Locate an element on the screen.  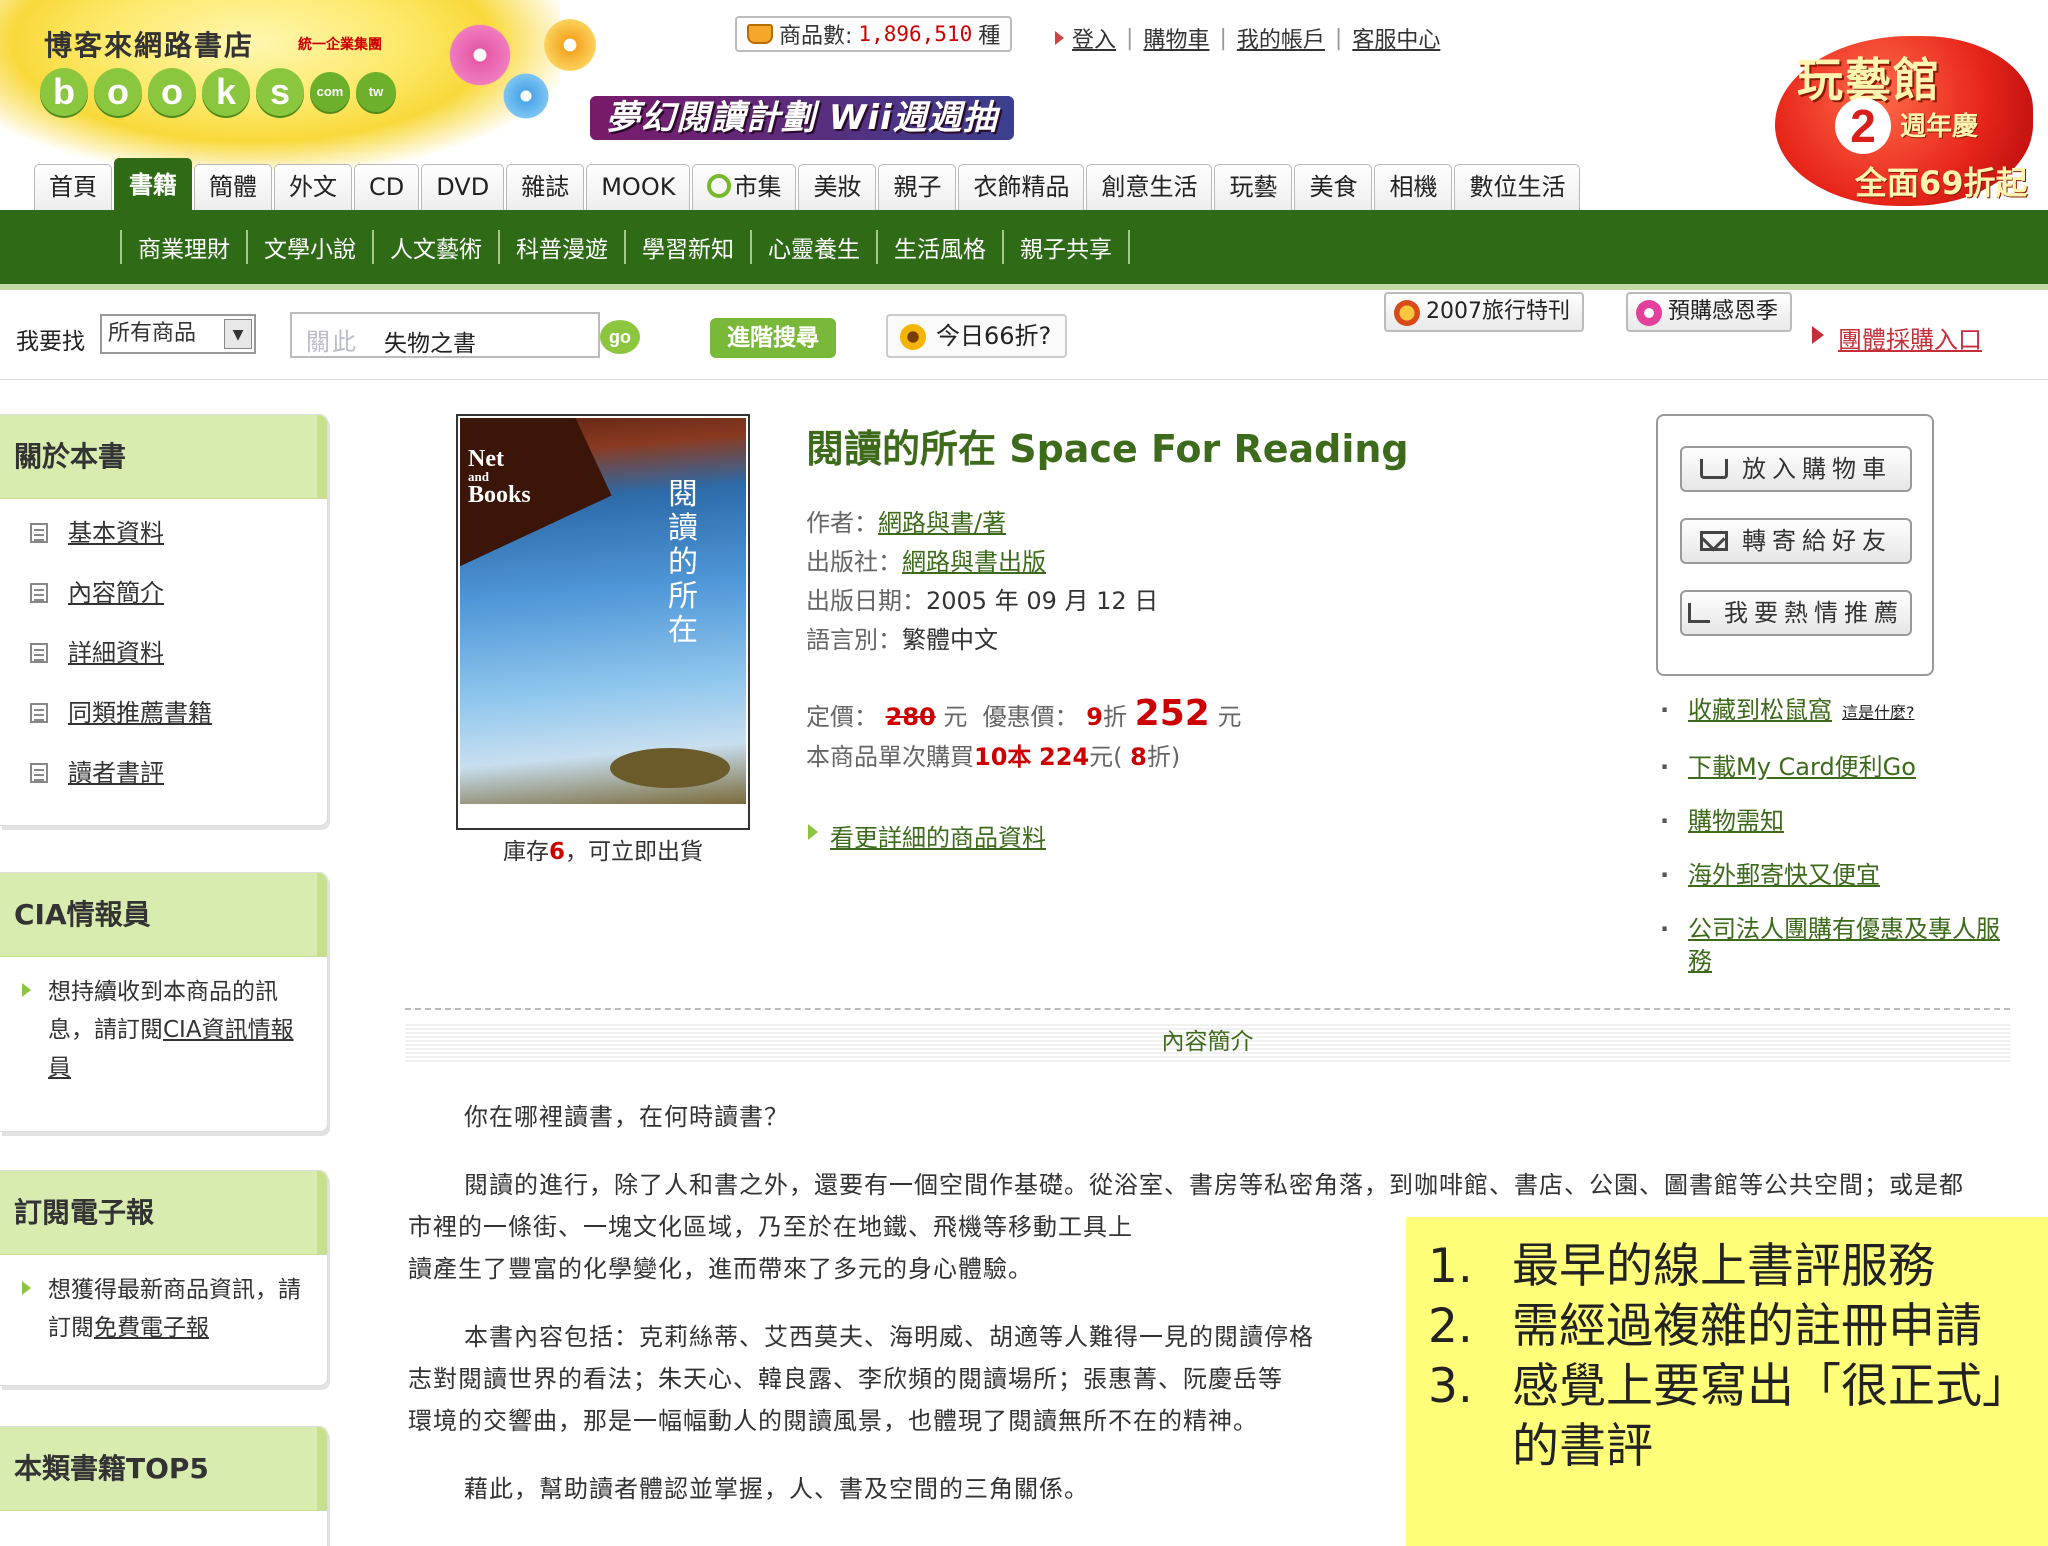
logo-tw: tw is located at coordinates (376, 92).